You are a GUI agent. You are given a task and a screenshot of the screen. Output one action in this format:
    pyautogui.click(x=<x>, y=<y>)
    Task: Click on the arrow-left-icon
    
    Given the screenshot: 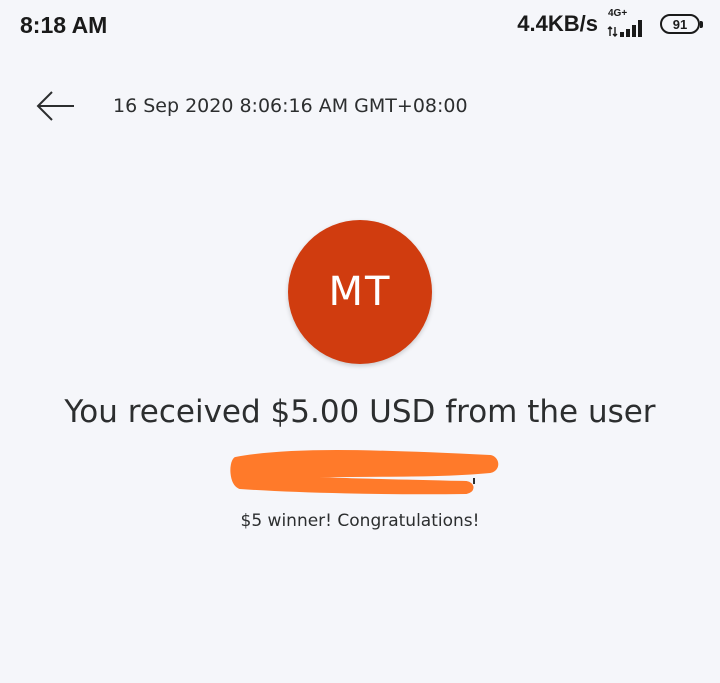 What is the action you would take?
    pyautogui.click(x=55, y=106)
    